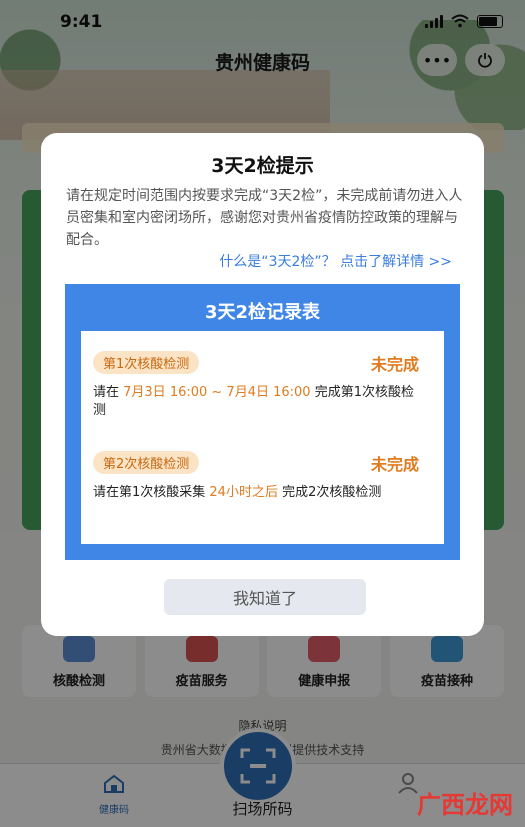 This screenshot has width=525, height=827. Describe the element at coordinates (465, 804) in the screenshot. I see `watermark-logo: 广西龙网` at that location.